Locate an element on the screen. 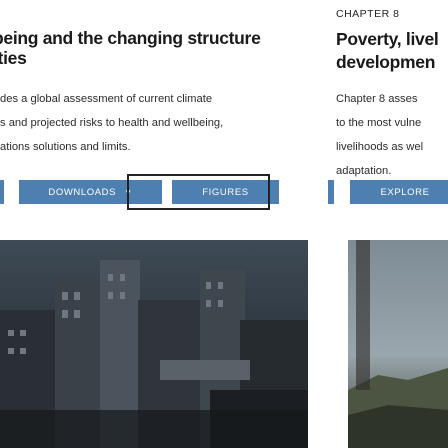 The height and width of the screenshot is (448, 448). card-title-line-1: being and the changing structure is located at coordinates (130, 38).